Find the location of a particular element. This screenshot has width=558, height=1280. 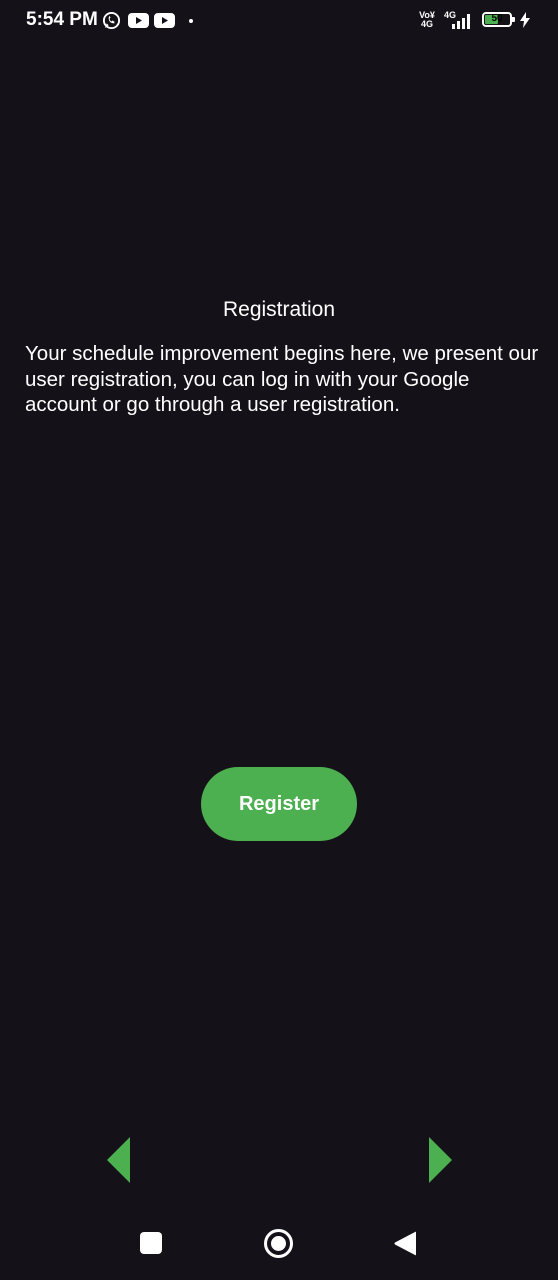

status-bar: 5:54 PM Vo¥ 4G 4G 50 is located at coordinates (279, 22).